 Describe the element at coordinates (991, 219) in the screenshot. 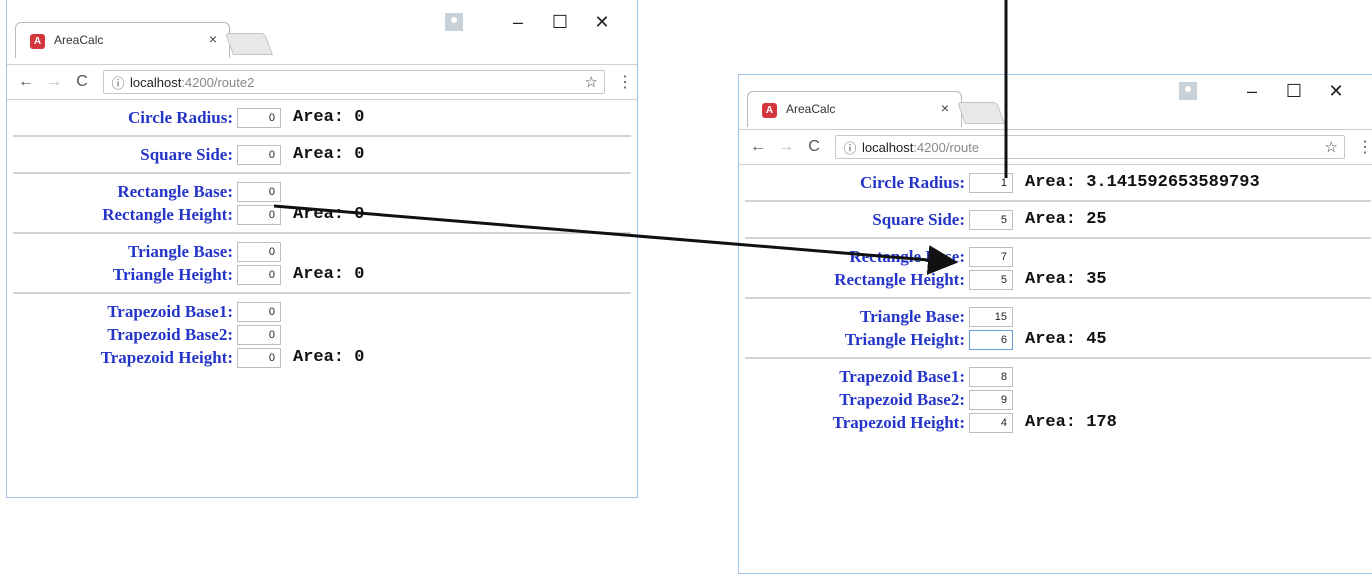

I see `square-side-input: 5` at that location.